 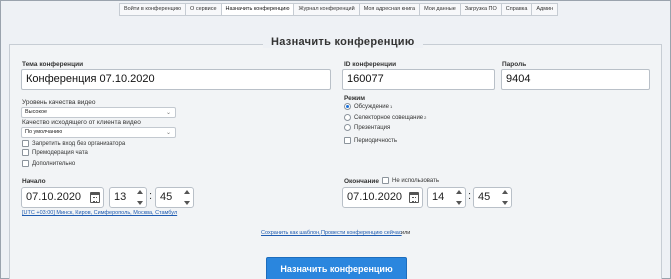 I want to click on start-date-input: 07.10.2020, so click(x=62, y=197).